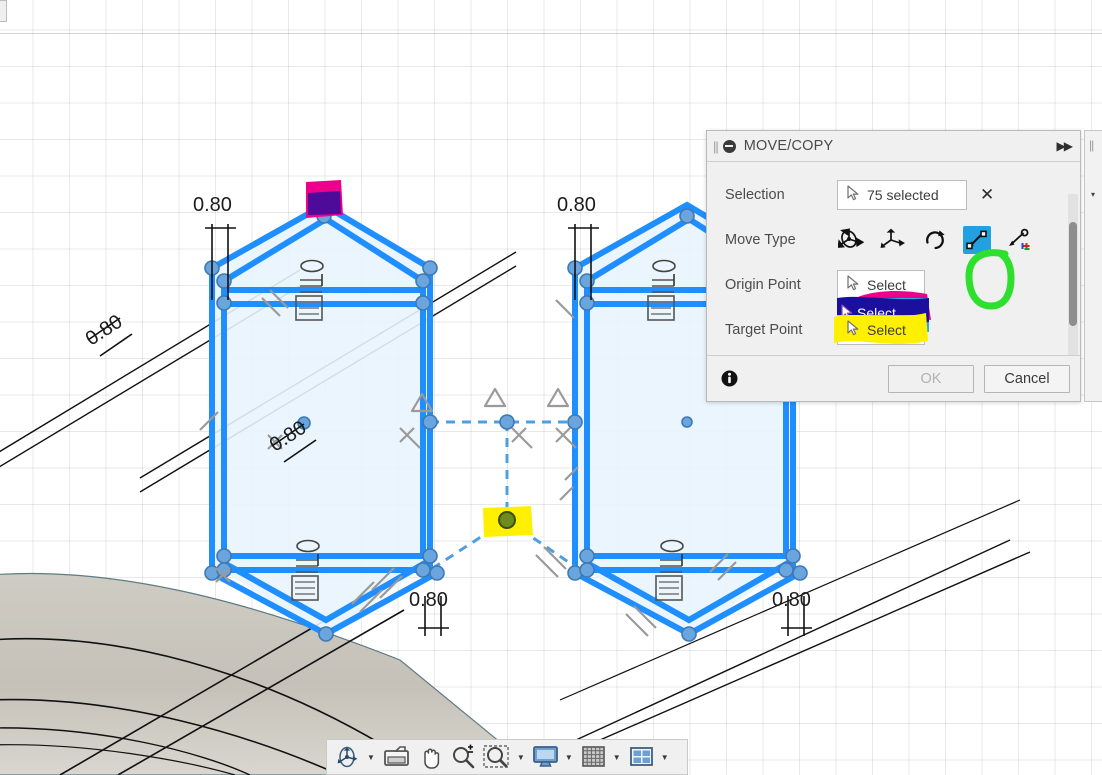 Image resolution: width=1102 pixels, height=775 pixels. I want to click on viewports-caret-icon: ▼, so click(665, 757).